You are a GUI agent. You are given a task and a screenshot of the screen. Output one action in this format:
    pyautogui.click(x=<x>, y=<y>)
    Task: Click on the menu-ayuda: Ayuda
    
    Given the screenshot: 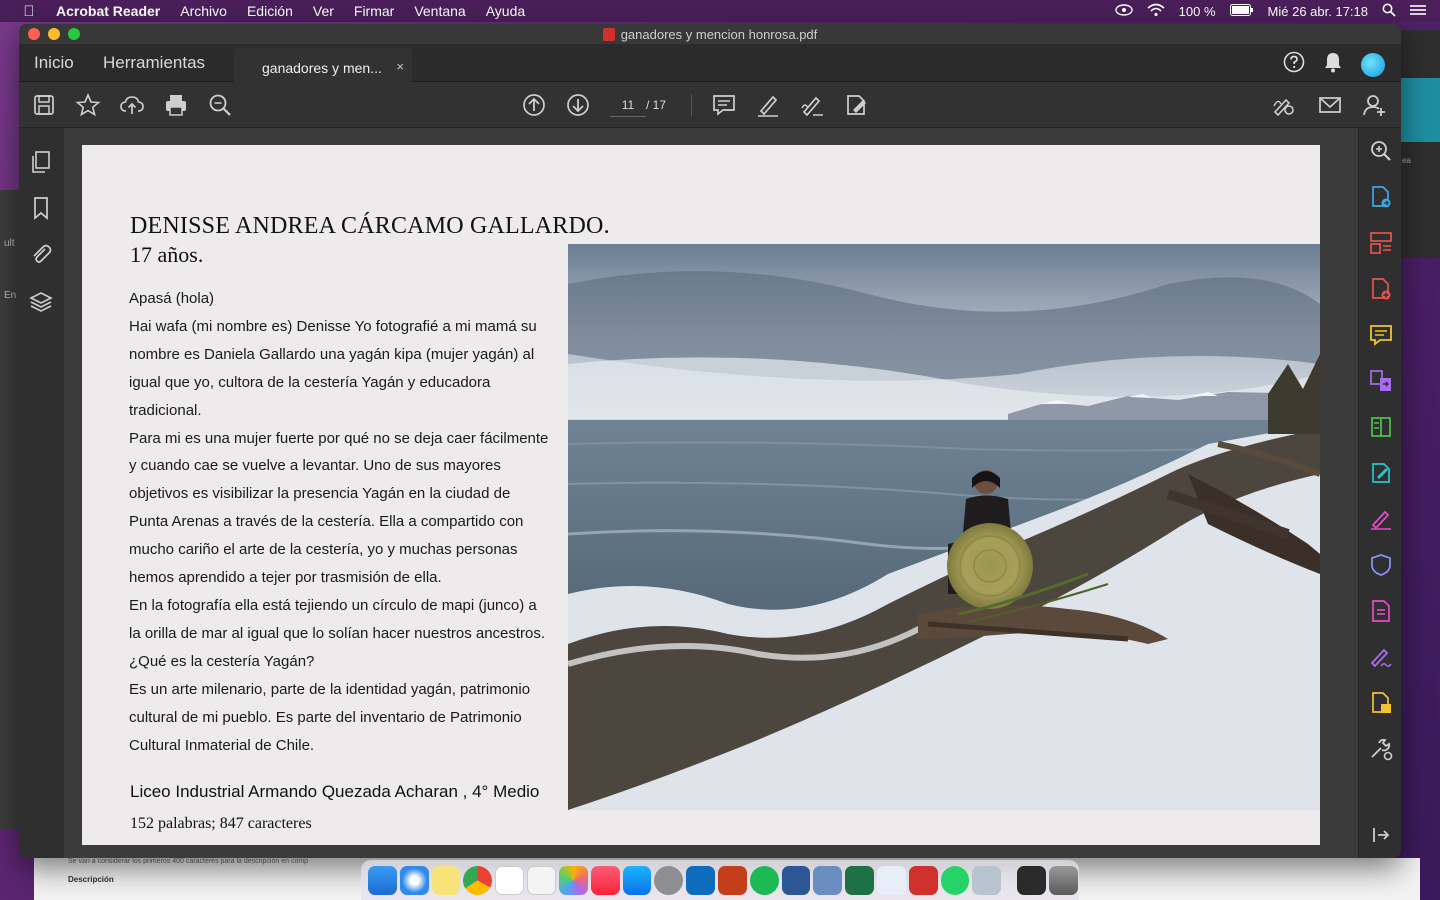 What is the action you would take?
    pyautogui.click(x=505, y=11)
    